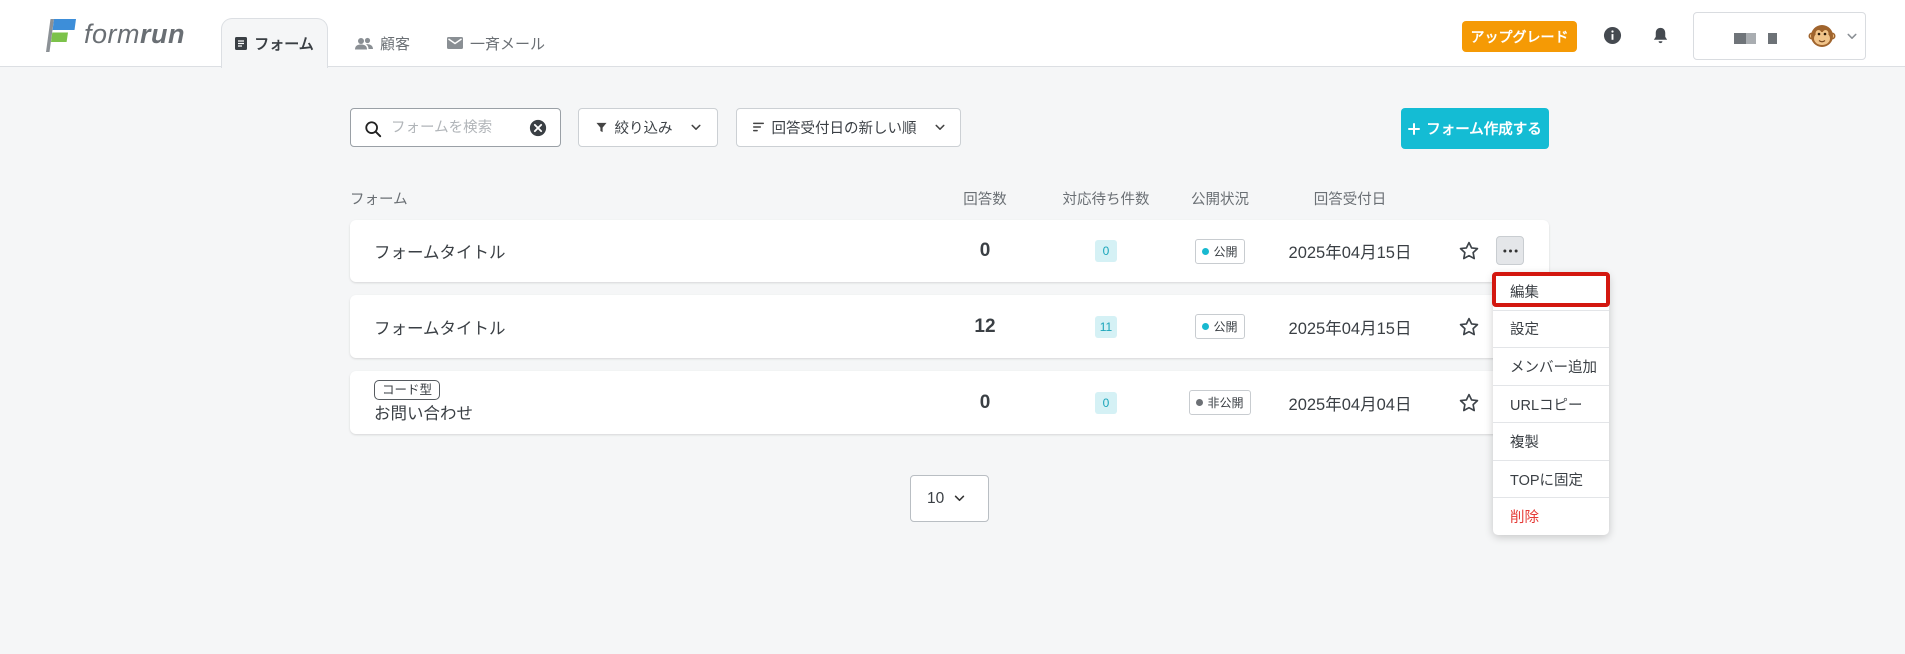  I want to click on upgrade-button: アップグレード, so click(1519, 36).